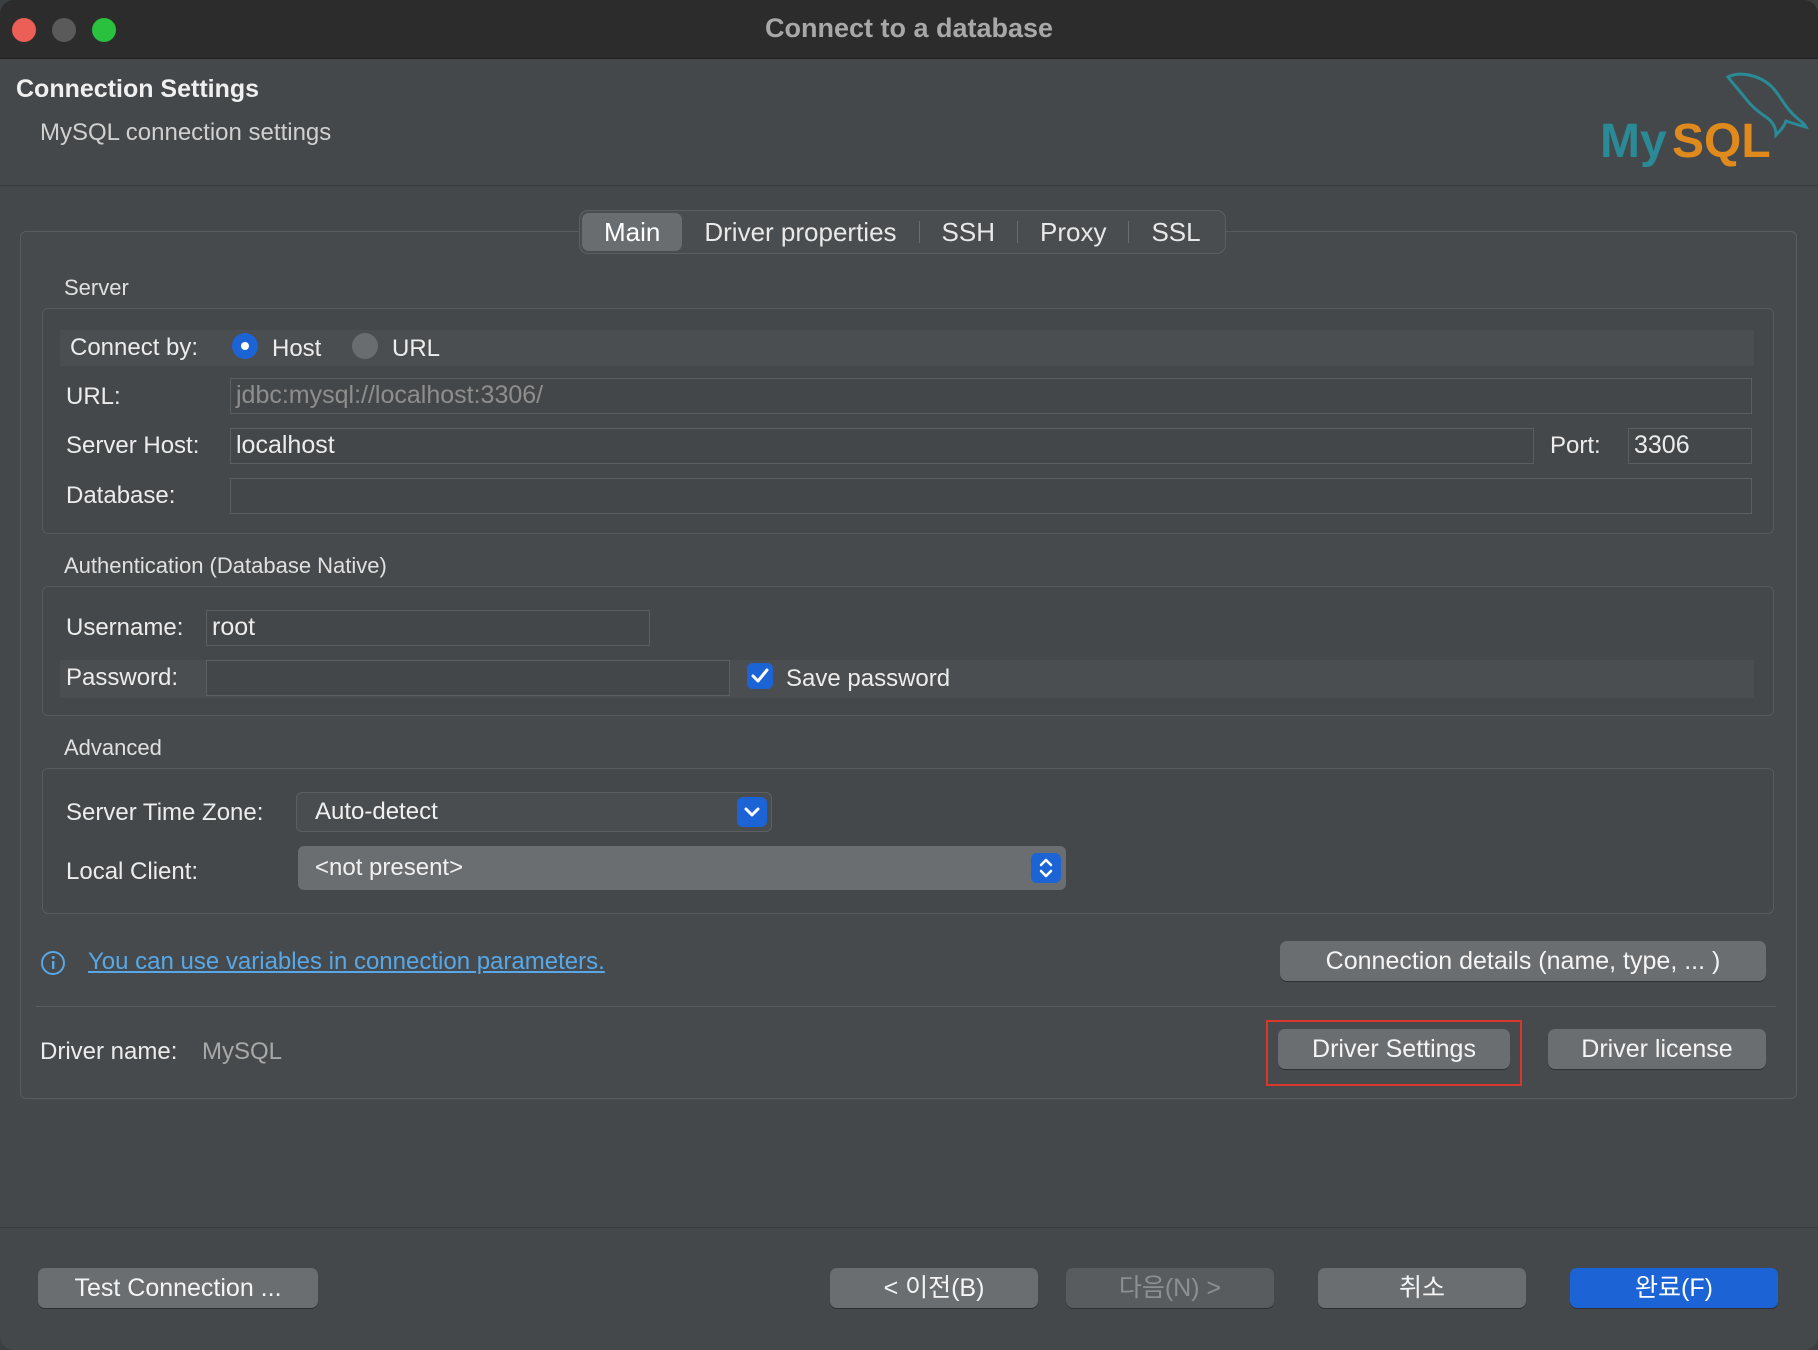 This screenshot has height=1350, width=1818. I want to click on local-client-label: Local Client:, so click(132, 871).